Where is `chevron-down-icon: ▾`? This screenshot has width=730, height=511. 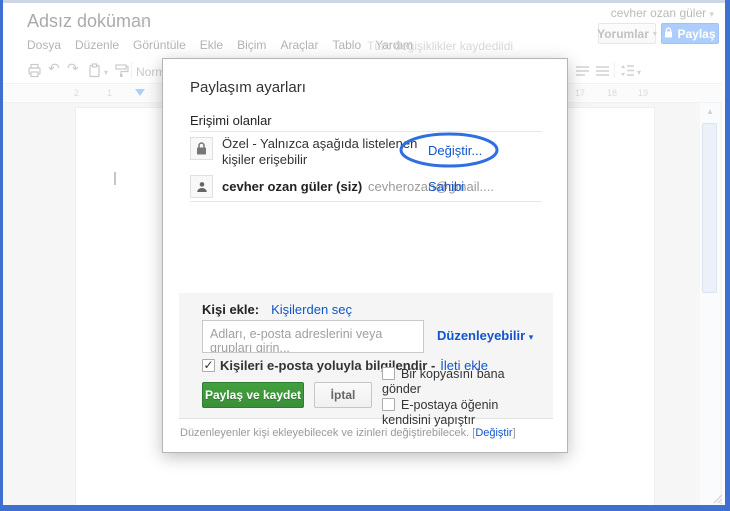 chevron-down-icon: ▾ is located at coordinates (531, 337).